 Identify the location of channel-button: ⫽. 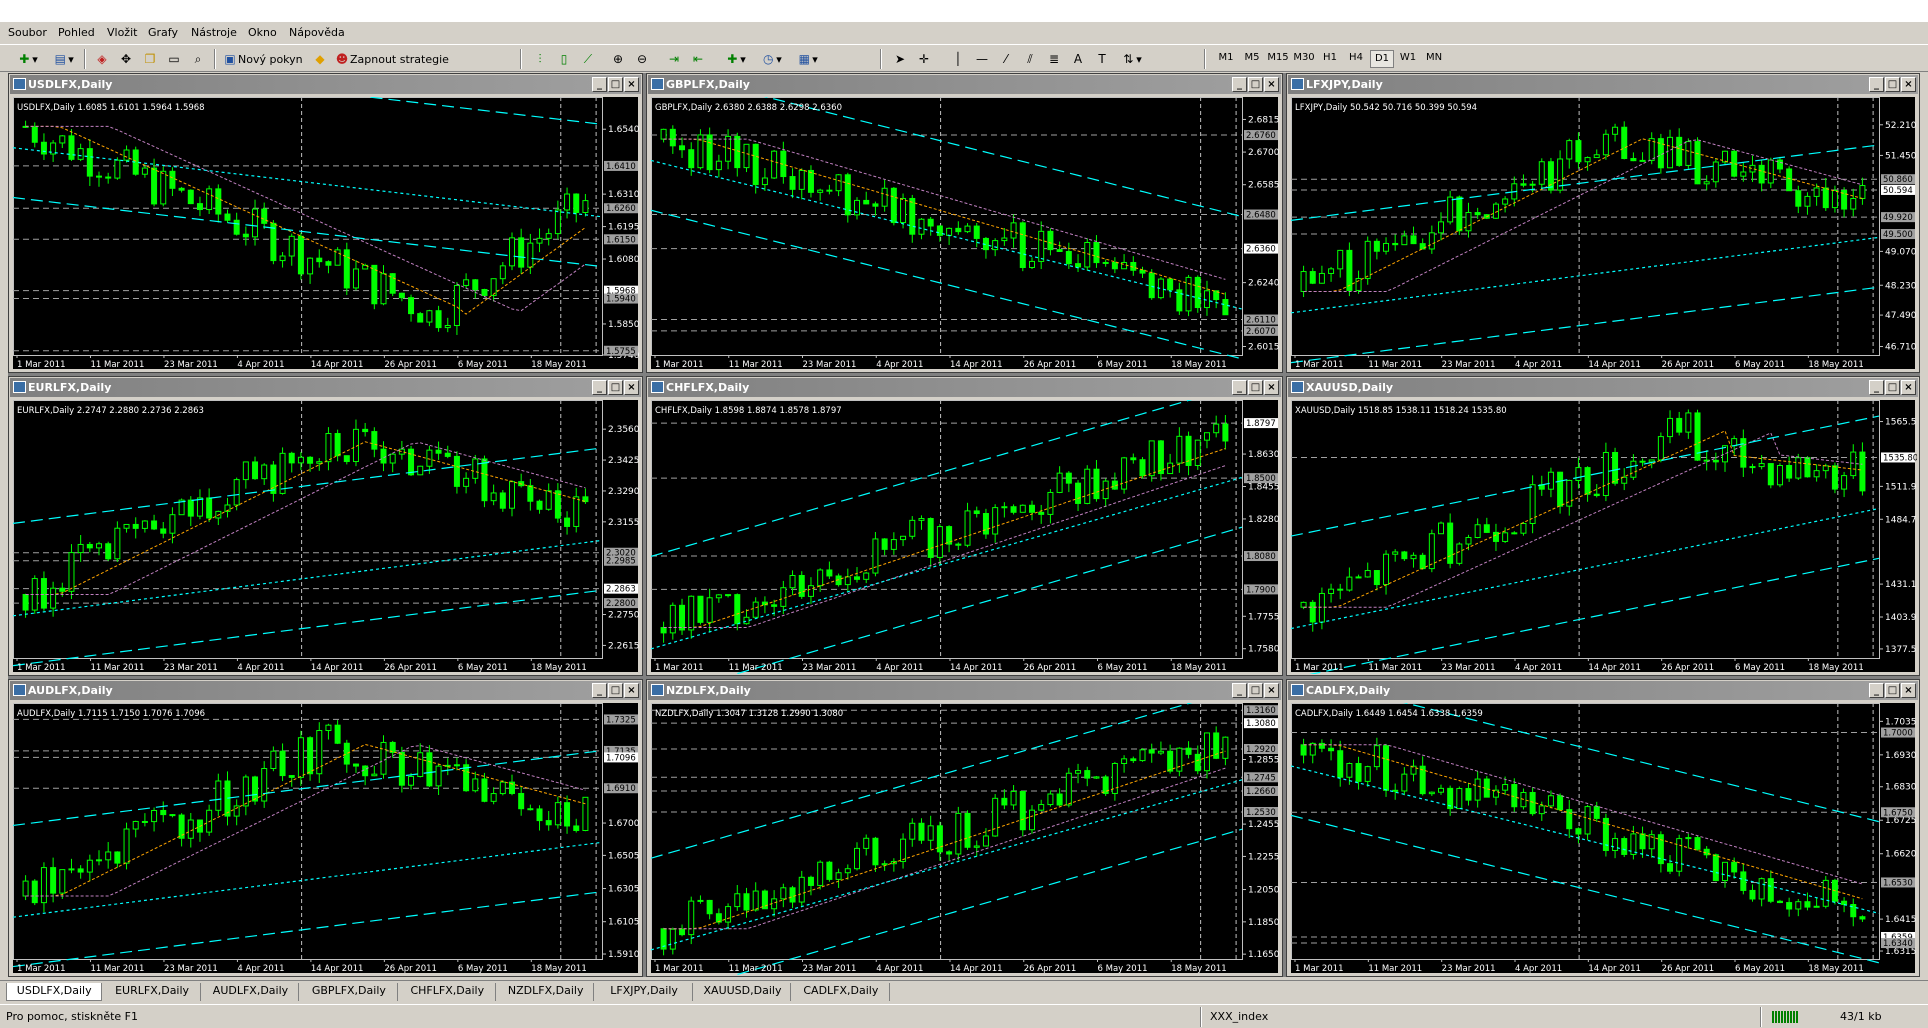
(1030, 59).